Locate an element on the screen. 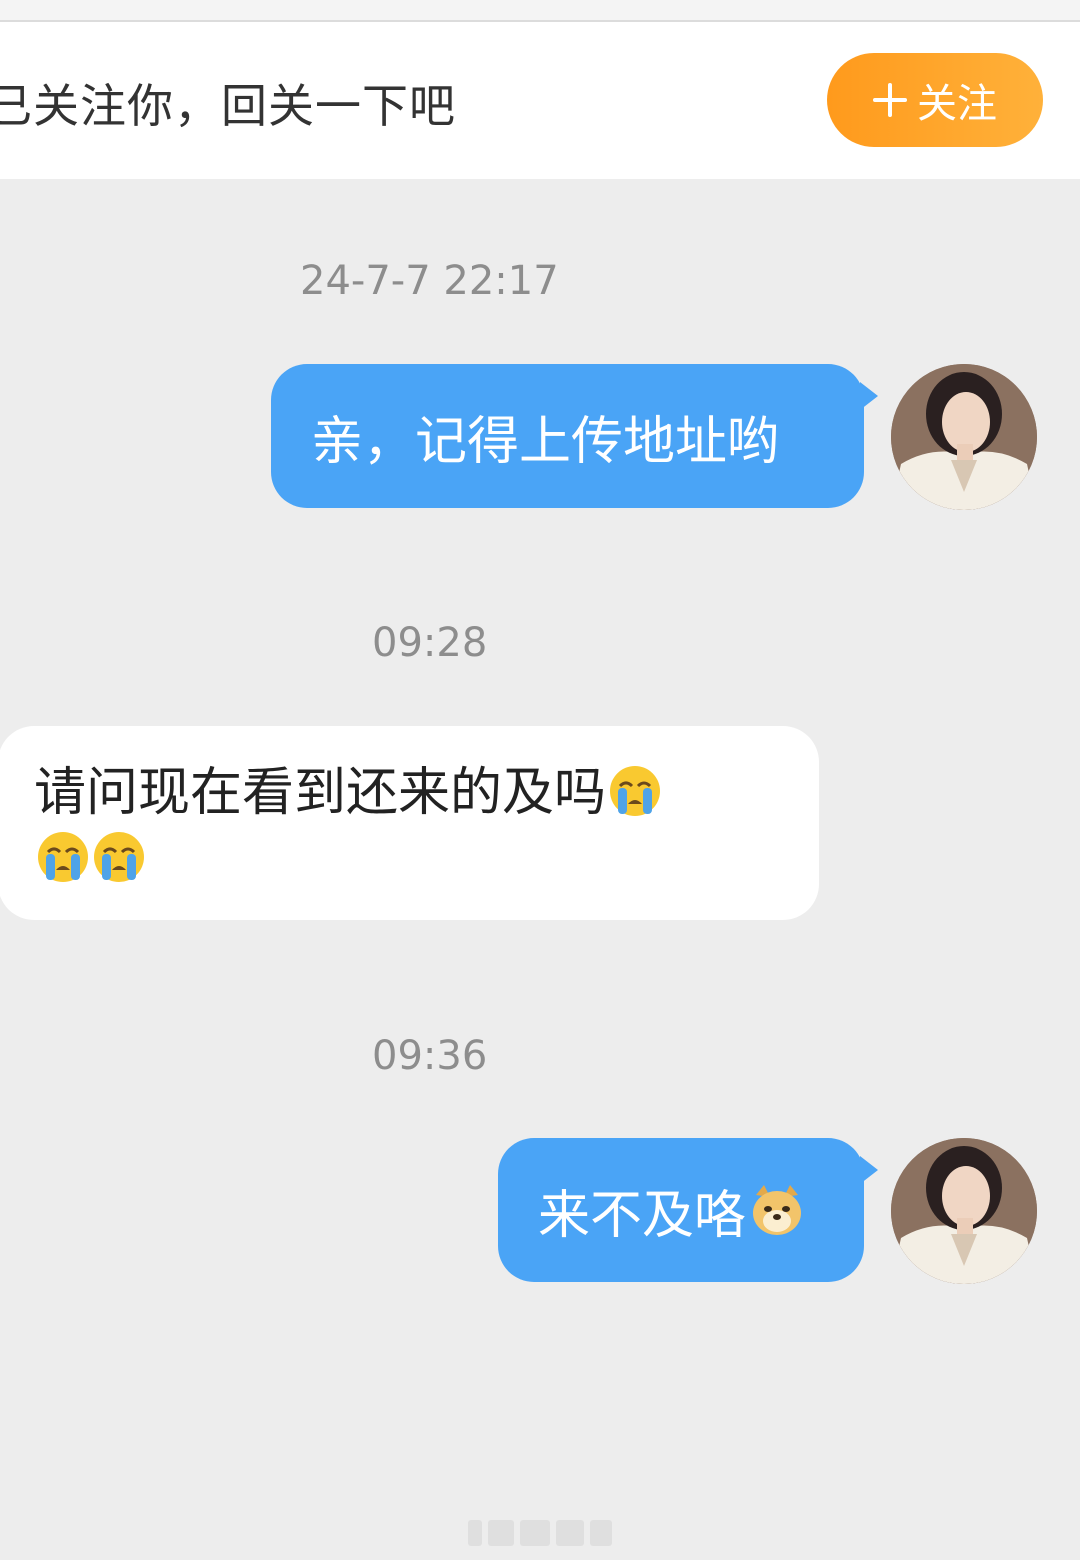 The height and width of the screenshot is (1560, 1080). message-text: 亲，记得上传地址哟 is located at coordinates (545, 441).